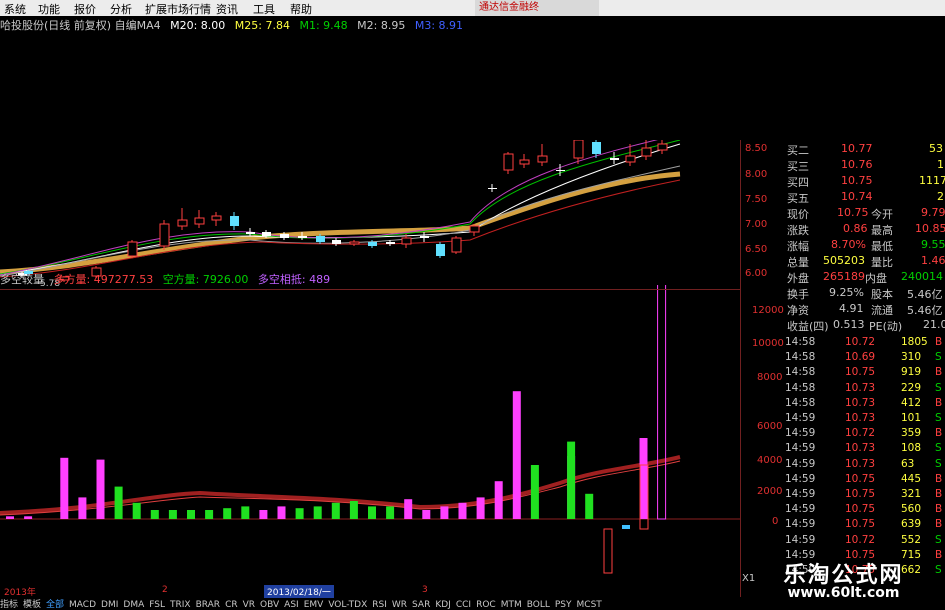 This screenshot has height=610, width=945. Describe the element at coordinates (80, 25) in the screenshot. I see `chart-title: 哈投股份(日线 前复权) 自编MA4` at that location.